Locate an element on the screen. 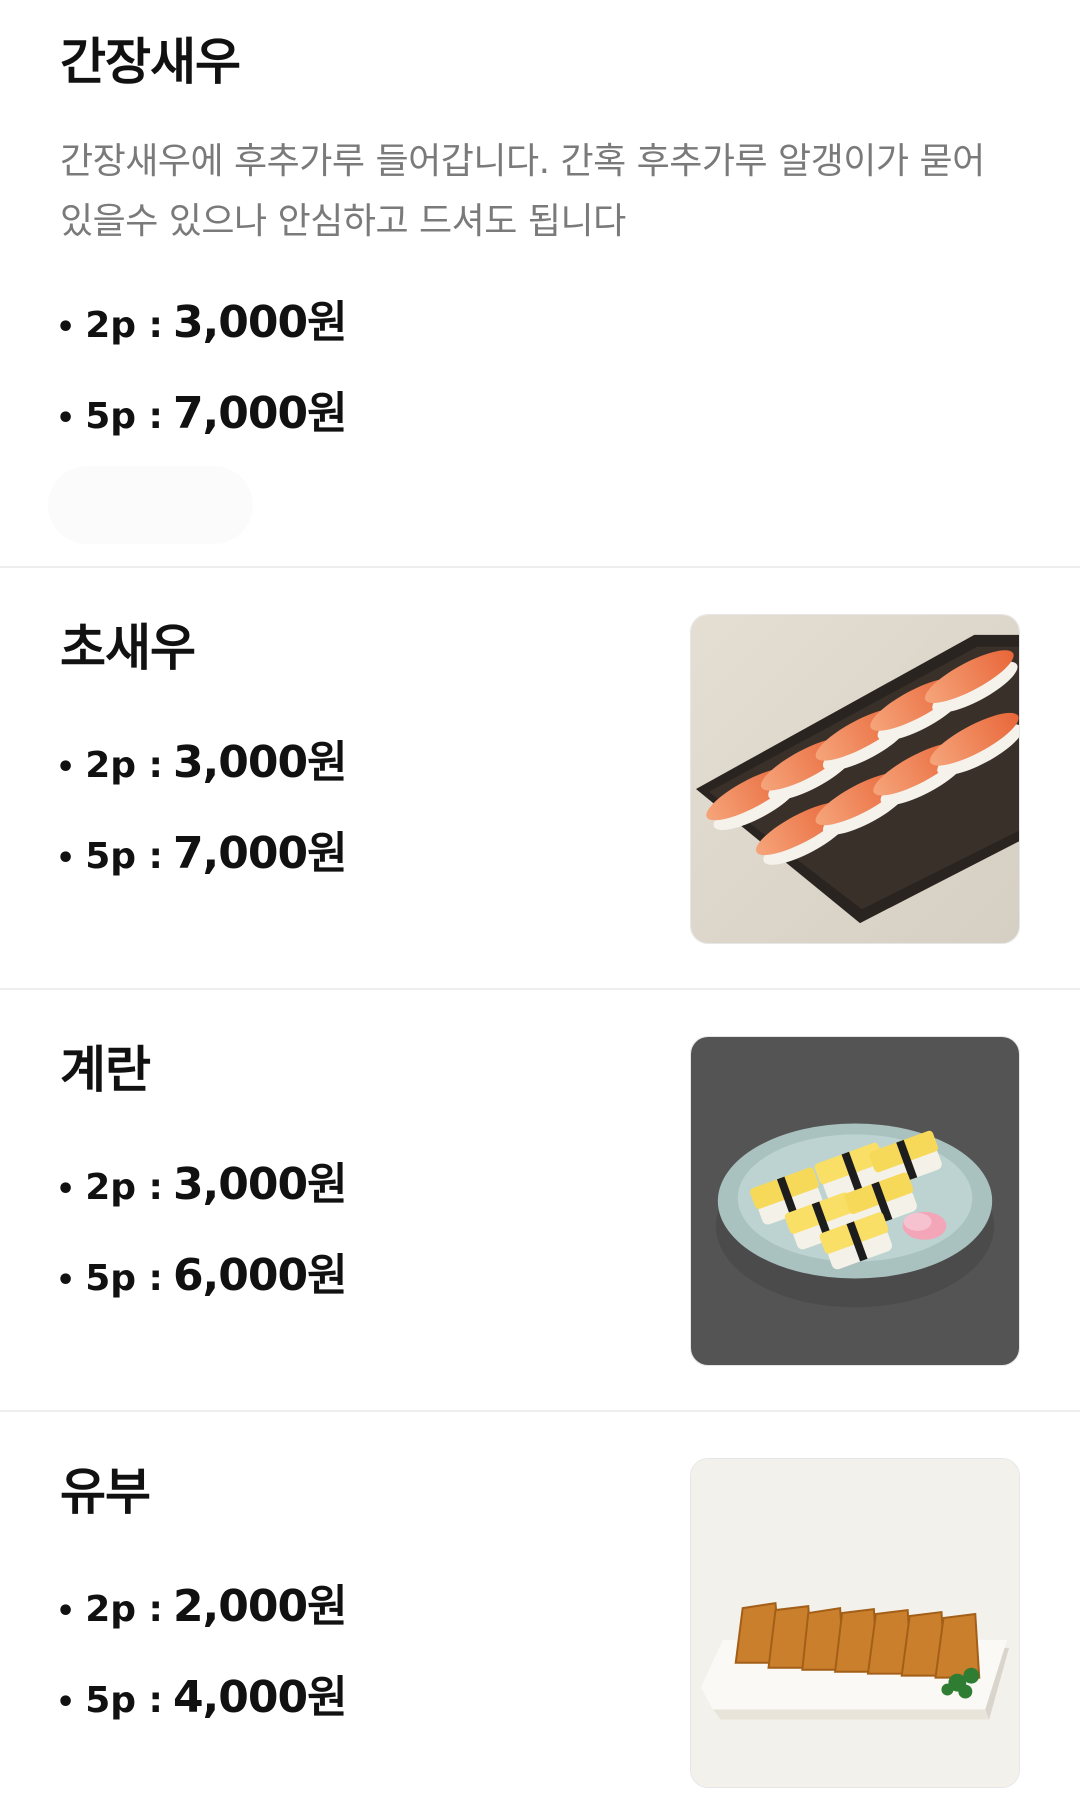 This screenshot has height=1816, width=1080. shrimp-sushi-image is located at coordinates (855, 779).